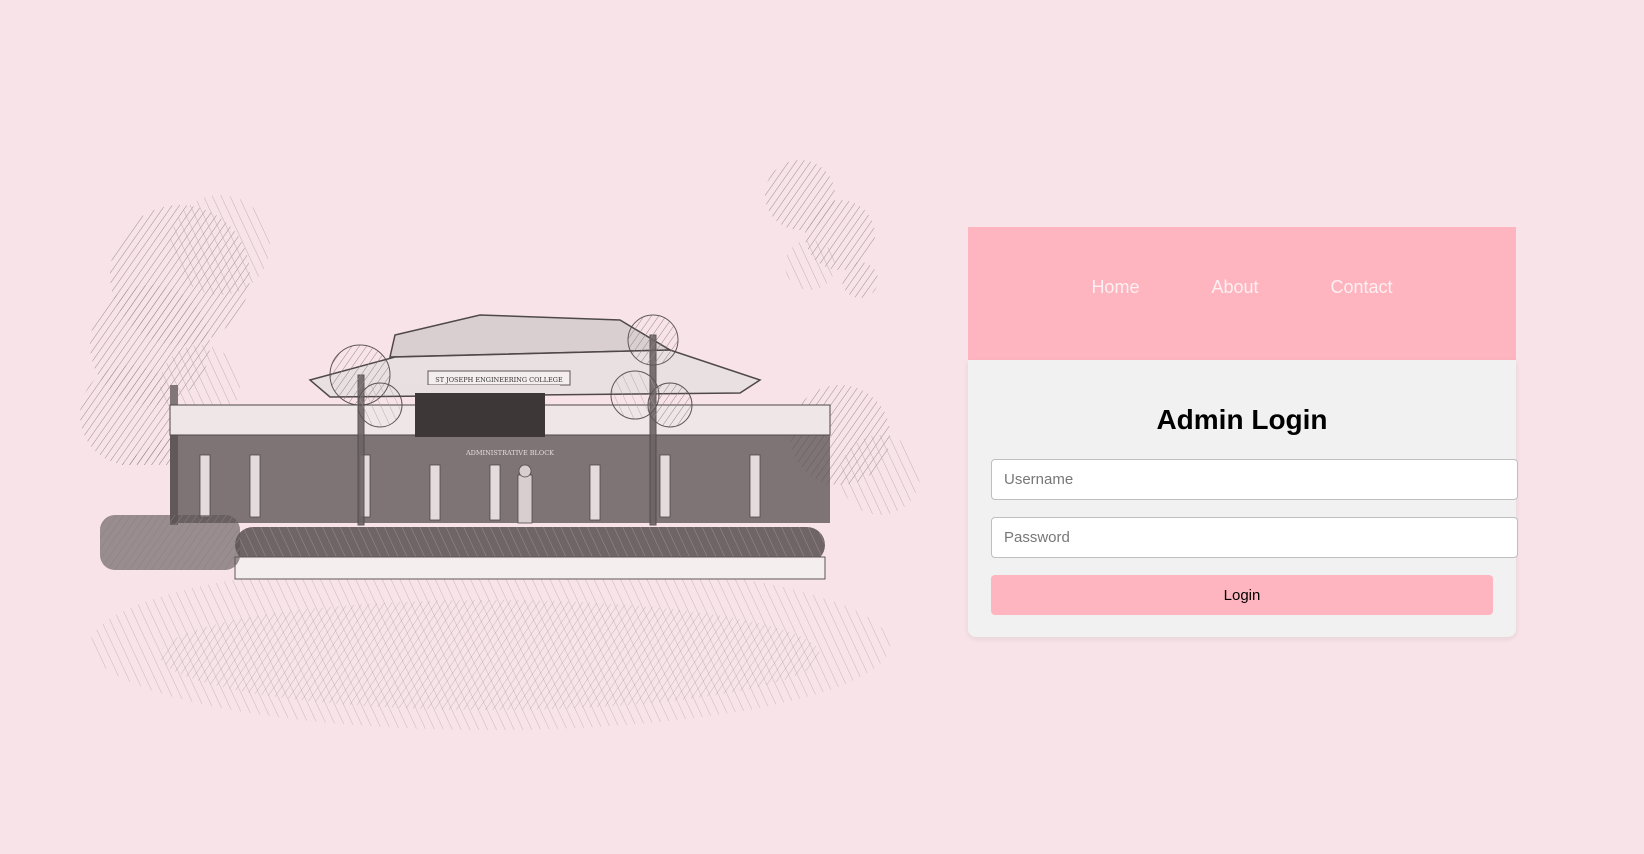 The image size is (1644, 854). I want to click on password-input, so click(1254, 537).